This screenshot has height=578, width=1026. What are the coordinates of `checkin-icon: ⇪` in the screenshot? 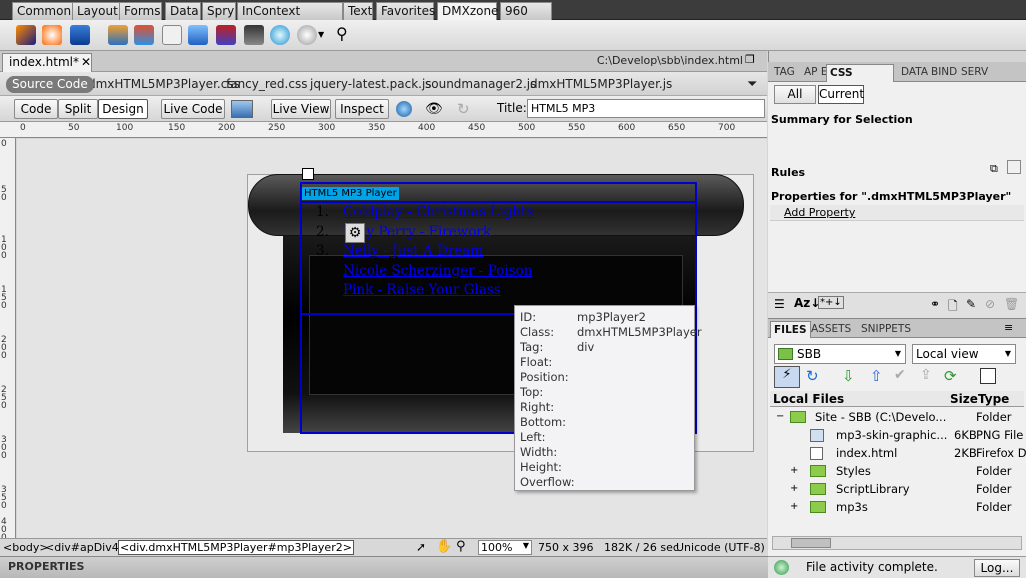 It's located at (926, 375).